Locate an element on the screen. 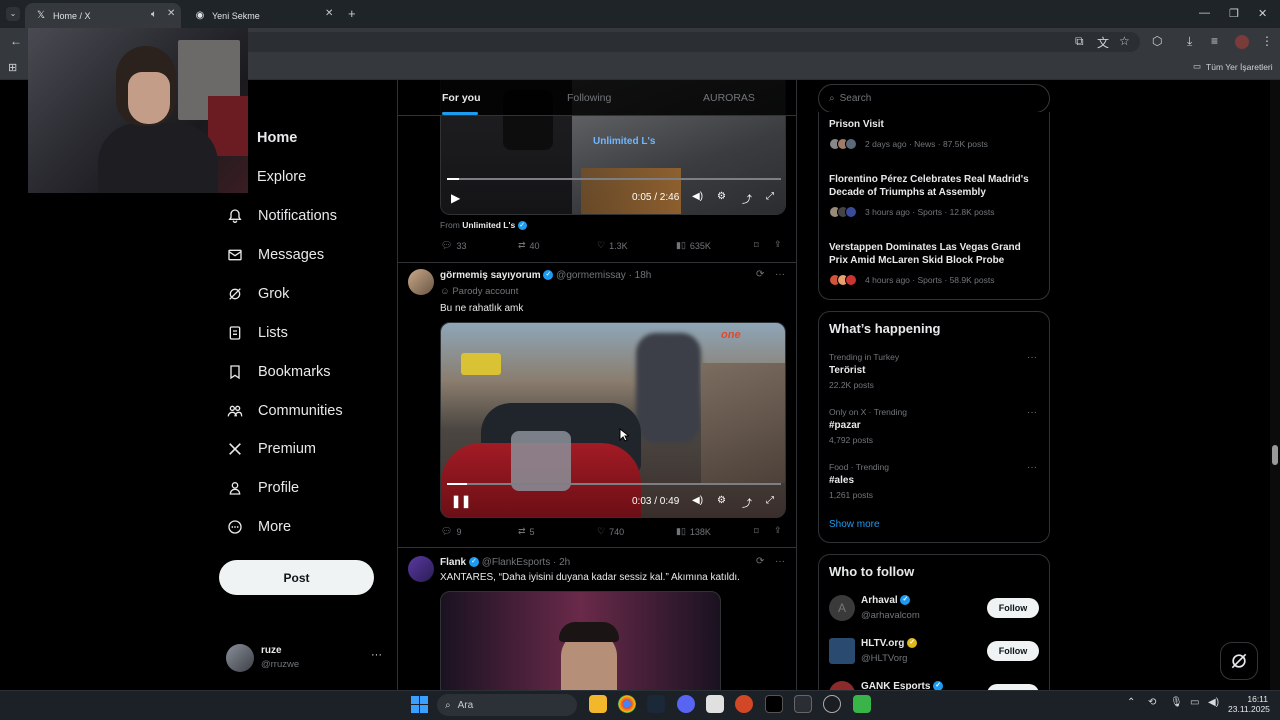 The width and height of the screenshot is (1280, 720). nav-notifications: Notifications is located at coordinates (281, 216).